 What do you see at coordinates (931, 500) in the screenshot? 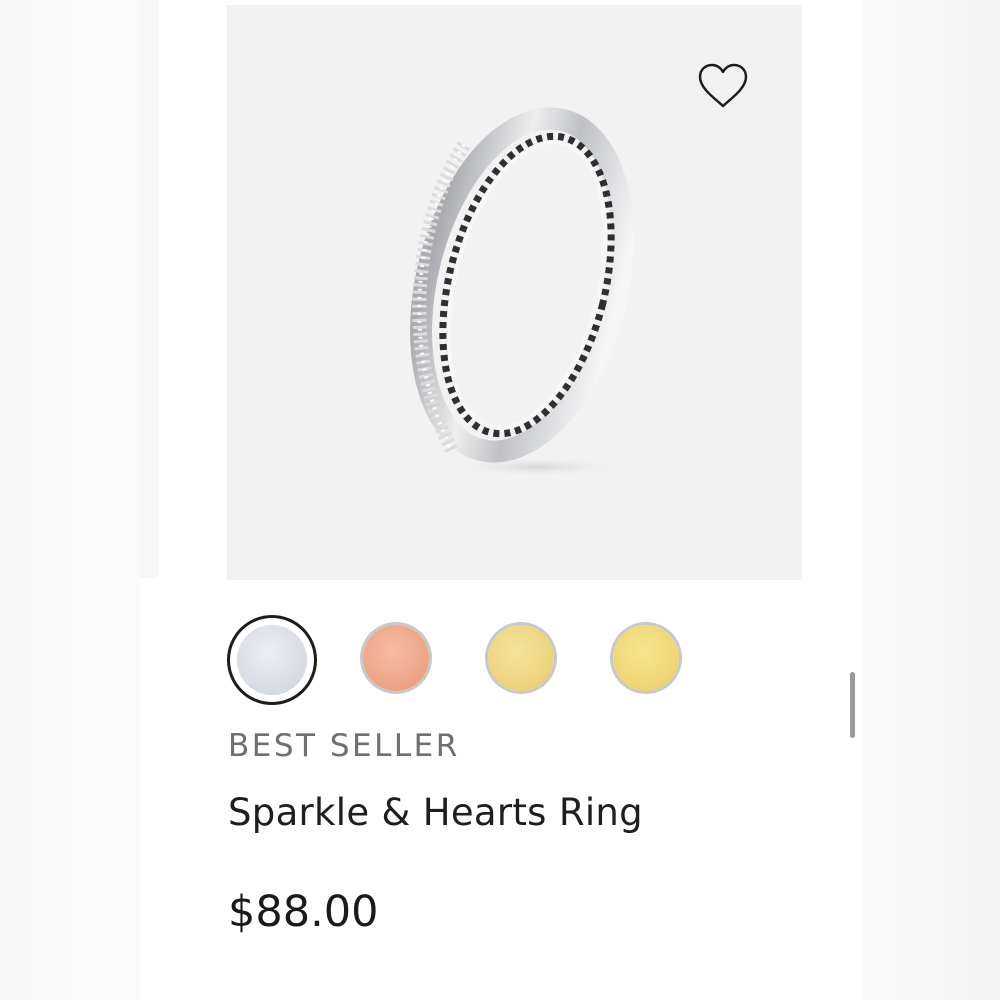
I see `page-backdrop-right` at bounding box center [931, 500].